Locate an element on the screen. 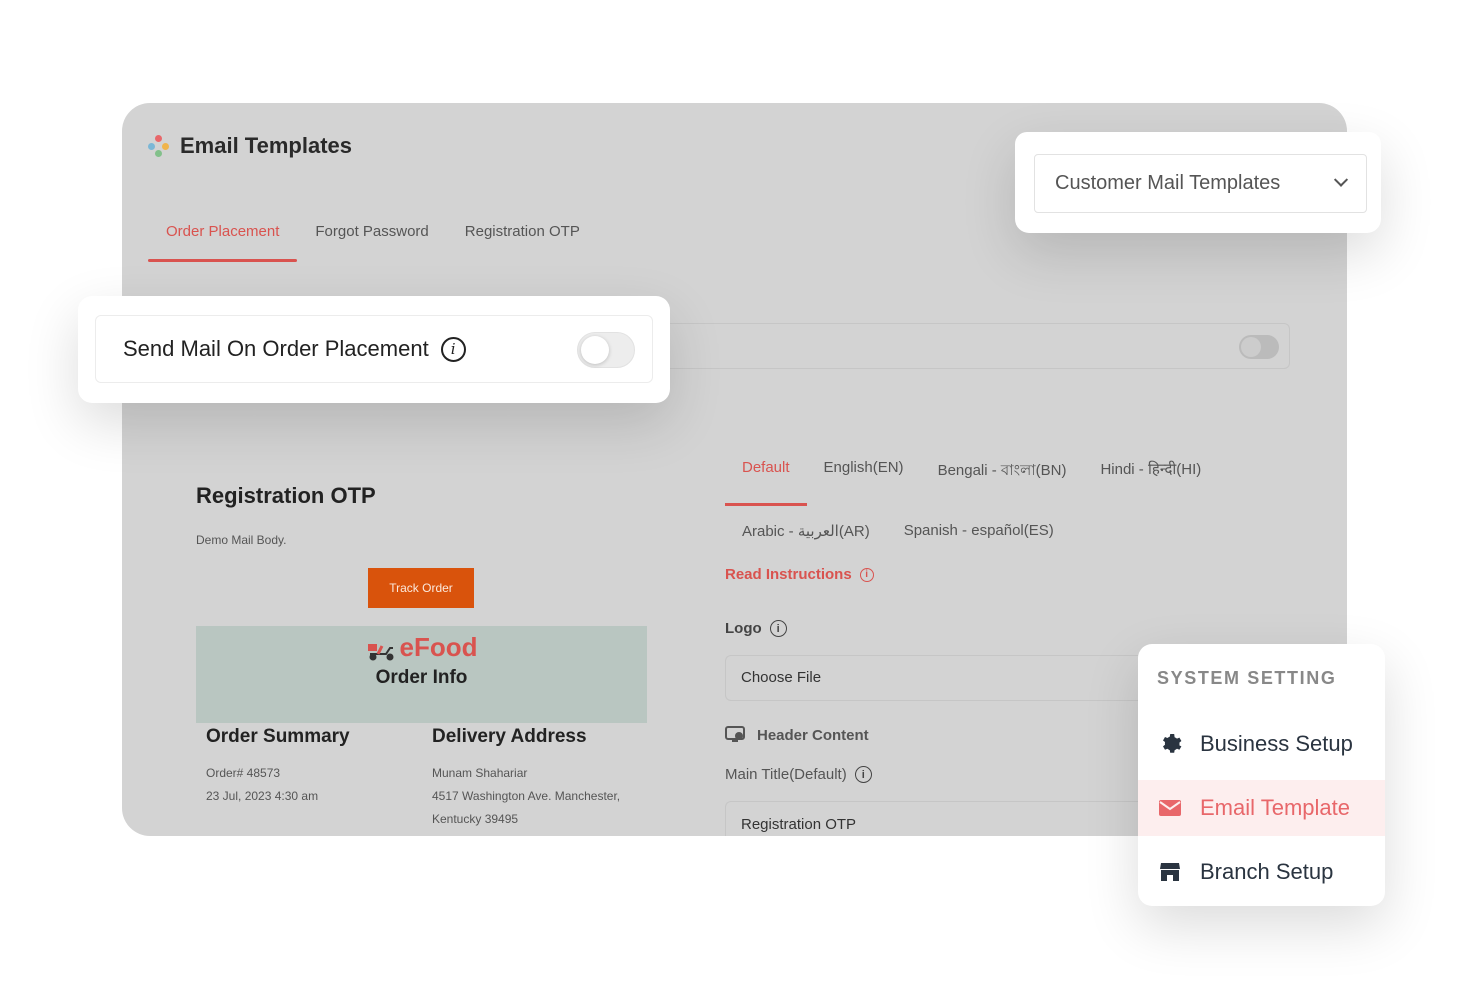 This screenshot has height=992, width=1468. logo-label-text: Logo is located at coordinates (743, 628).